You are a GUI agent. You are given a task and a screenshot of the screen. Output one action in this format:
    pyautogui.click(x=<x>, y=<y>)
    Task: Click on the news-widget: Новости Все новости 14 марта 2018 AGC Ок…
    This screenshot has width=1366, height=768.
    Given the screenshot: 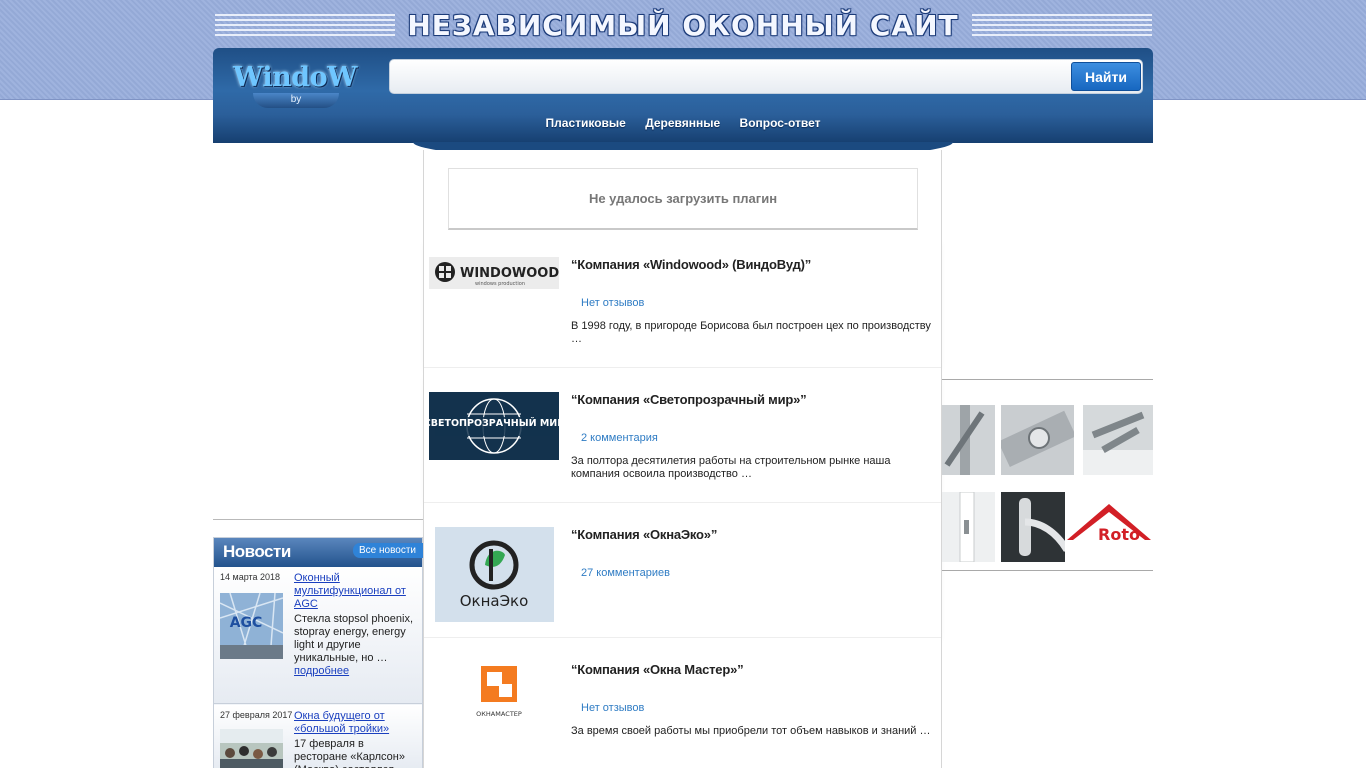 What is the action you would take?
    pyautogui.click(x=318, y=652)
    